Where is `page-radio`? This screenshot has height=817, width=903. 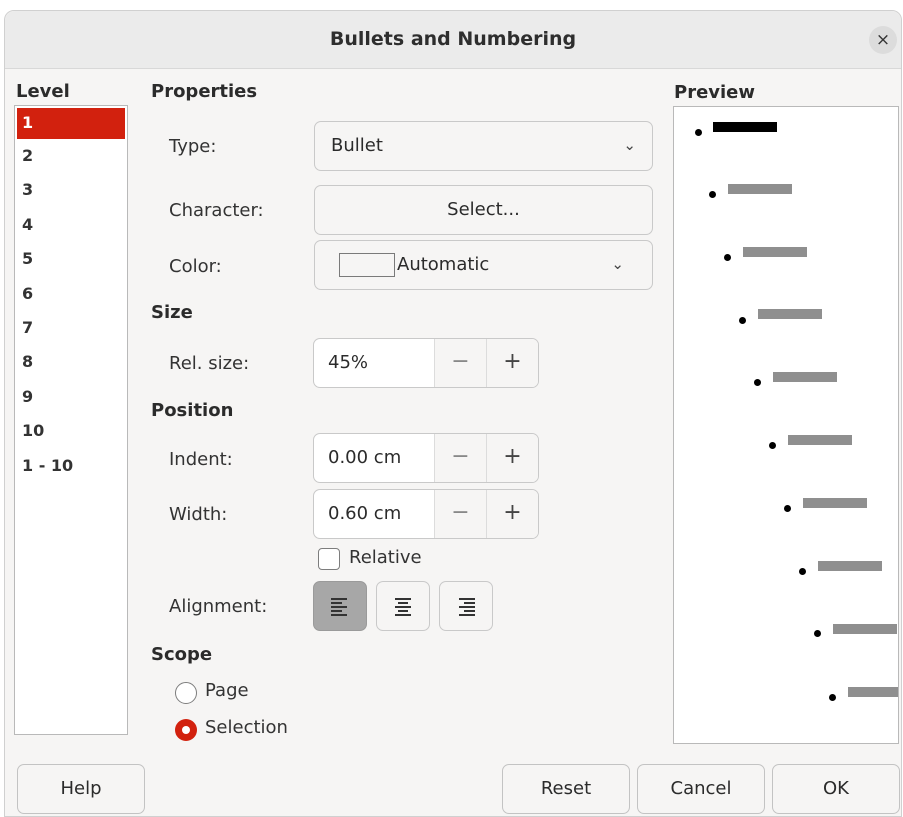 page-radio is located at coordinates (186, 693).